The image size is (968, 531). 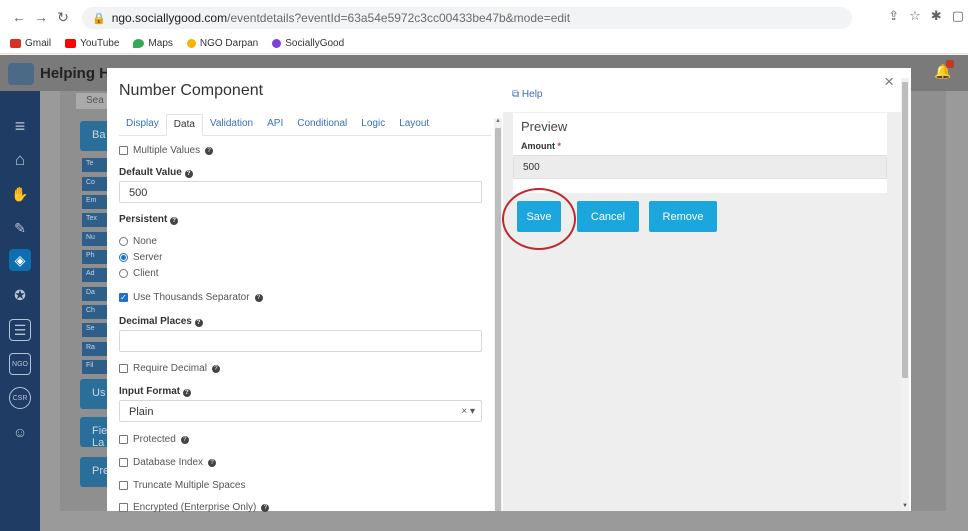 What do you see at coordinates (95, 349) in the screenshot?
I see `component-item: Ra` at bounding box center [95, 349].